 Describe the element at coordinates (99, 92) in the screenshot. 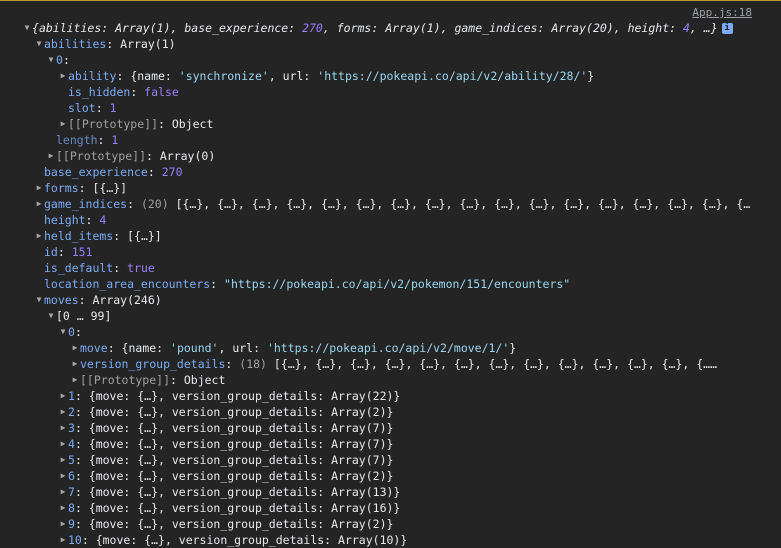

I see `row-text-segment: is_hidden` at that location.